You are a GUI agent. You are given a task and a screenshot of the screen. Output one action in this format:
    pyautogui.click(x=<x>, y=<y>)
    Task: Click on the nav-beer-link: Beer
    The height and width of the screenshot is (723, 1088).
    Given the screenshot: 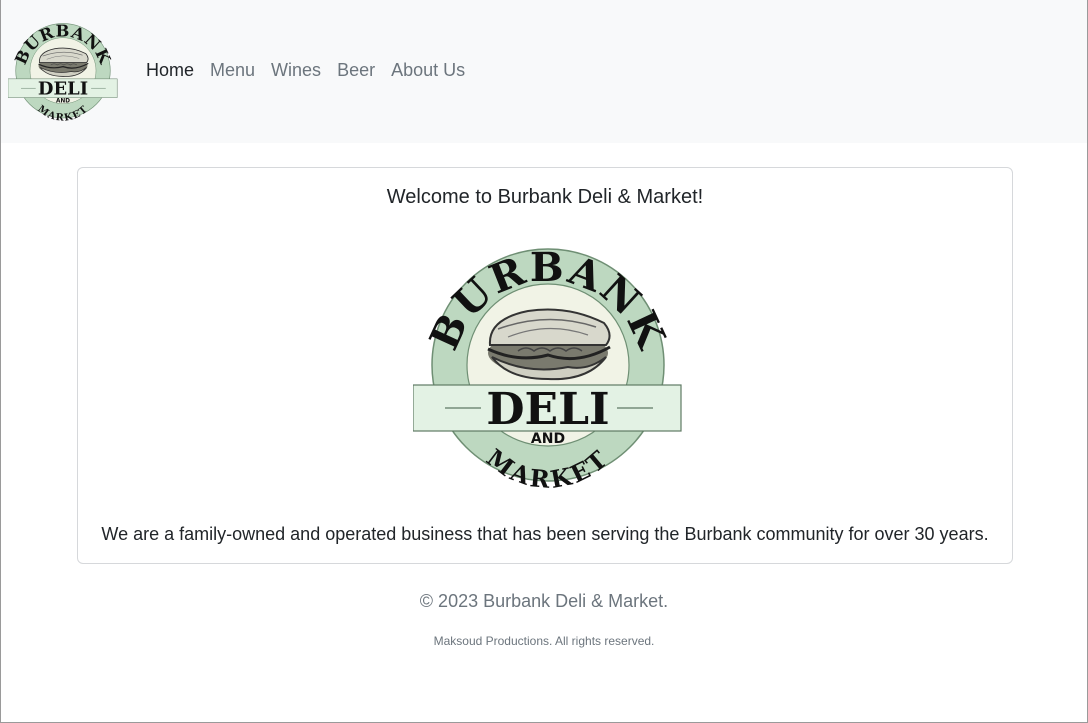 What is the action you would take?
    pyautogui.click(x=356, y=70)
    